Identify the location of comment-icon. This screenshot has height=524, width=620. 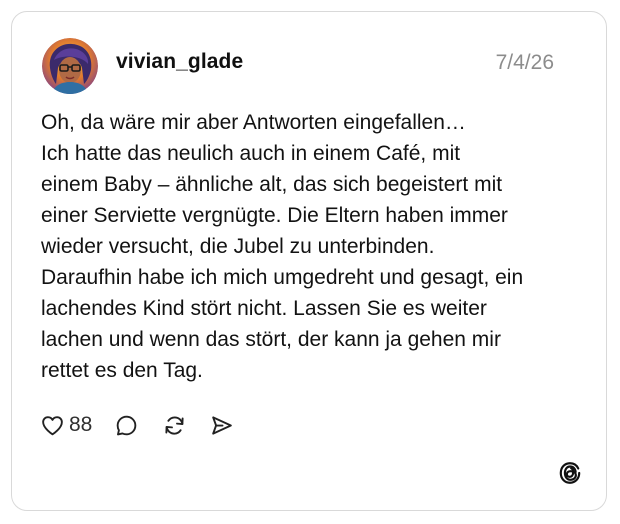
(127, 425).